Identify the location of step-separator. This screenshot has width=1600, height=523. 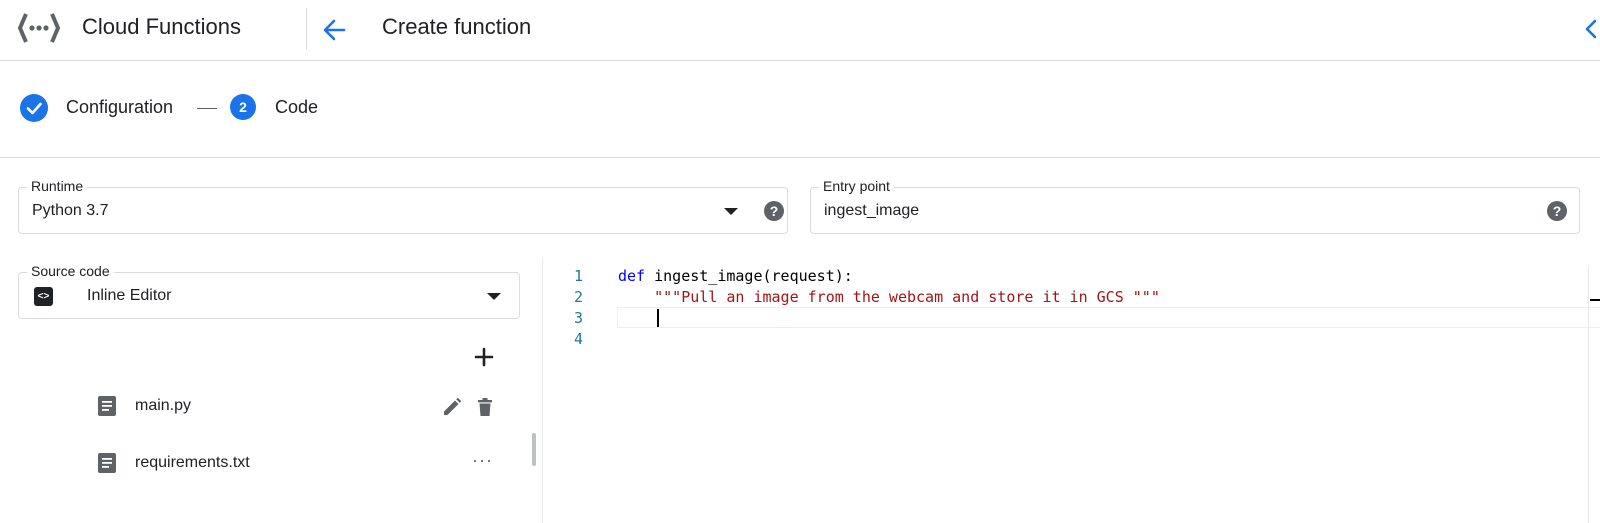
(207, 108).